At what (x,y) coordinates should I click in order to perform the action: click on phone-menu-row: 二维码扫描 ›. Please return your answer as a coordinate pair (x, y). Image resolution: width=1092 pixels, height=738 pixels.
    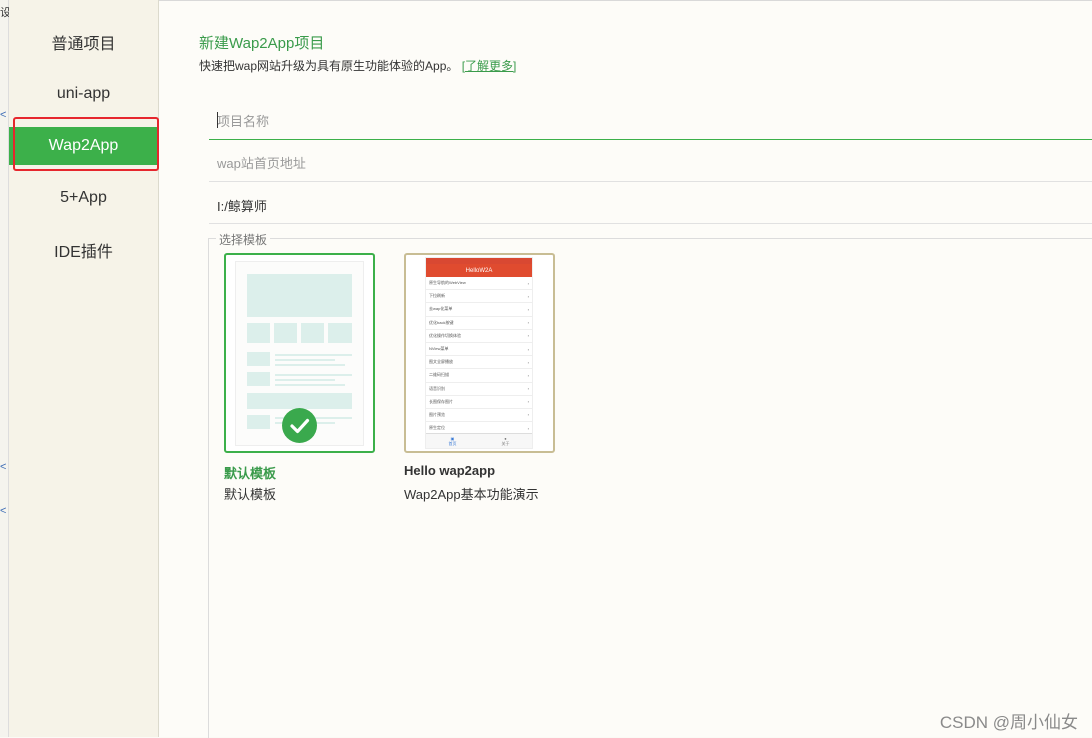
    Looking at the image, I should click on (479, 376).